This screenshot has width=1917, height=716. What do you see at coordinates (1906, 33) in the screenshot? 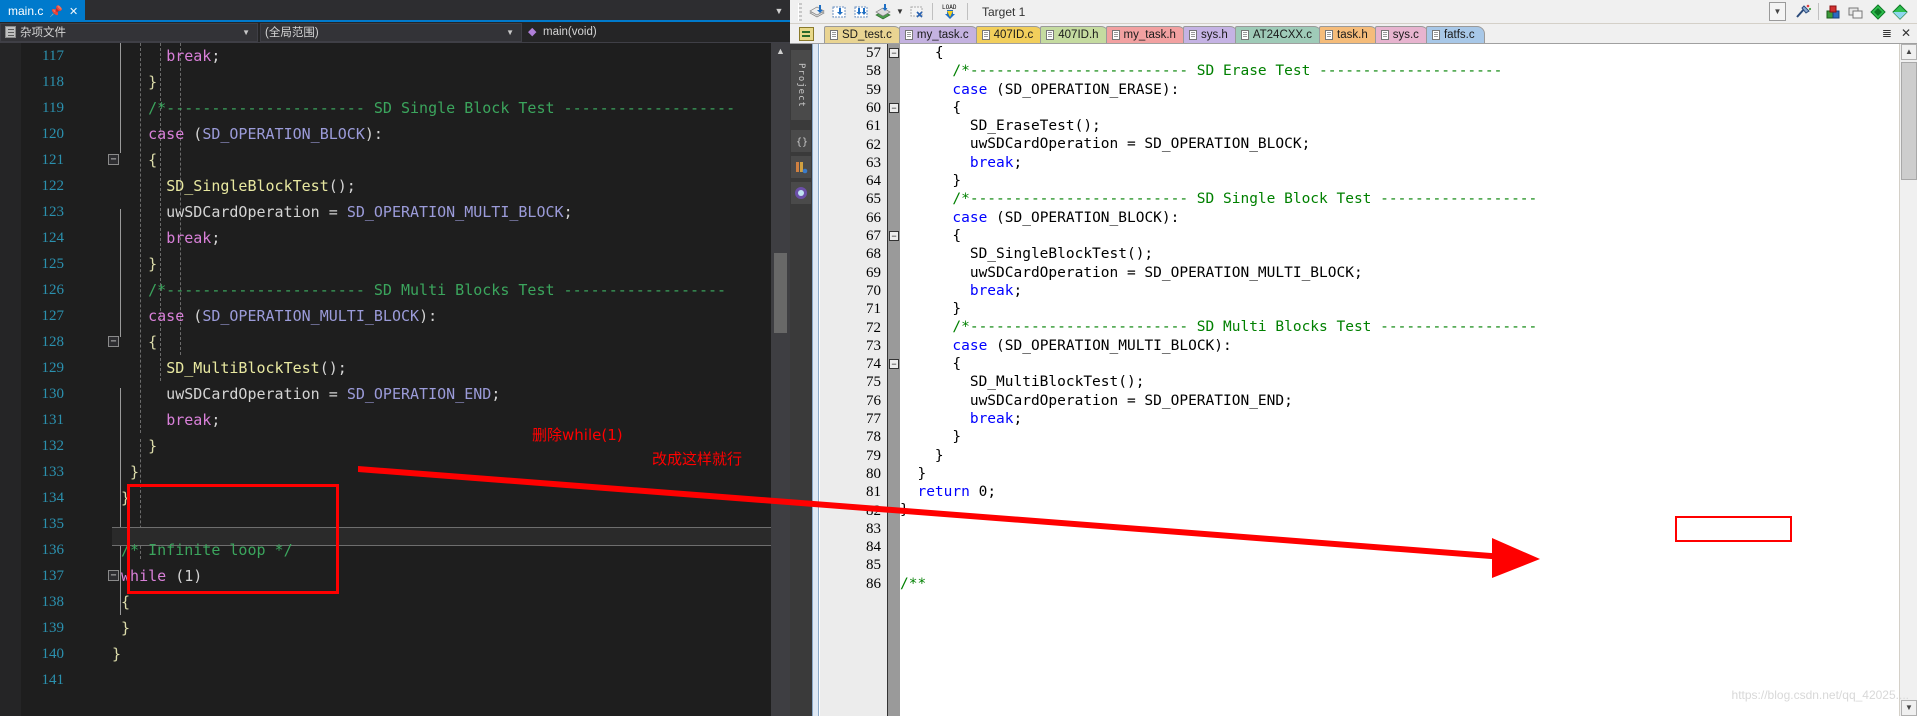
I see `close-tab-icon: ✕` at bounding box center [1906, 33].